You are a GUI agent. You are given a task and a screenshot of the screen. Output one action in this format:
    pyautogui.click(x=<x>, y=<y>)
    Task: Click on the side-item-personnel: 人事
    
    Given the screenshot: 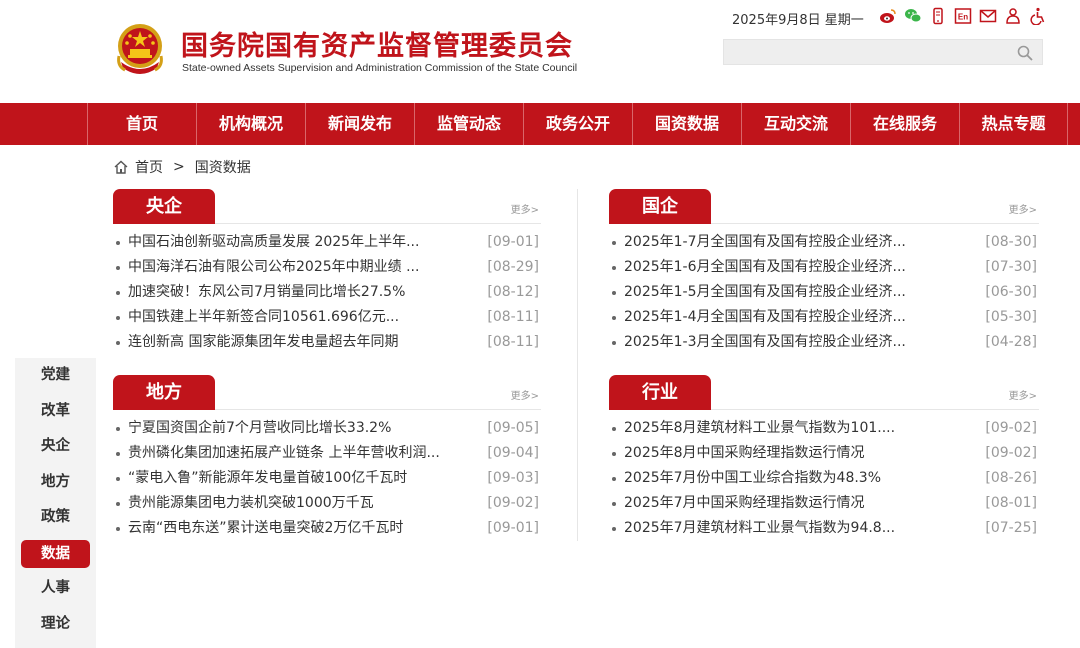 What is the action you would take?
    pyautogui.click(x=55, y=589)
    